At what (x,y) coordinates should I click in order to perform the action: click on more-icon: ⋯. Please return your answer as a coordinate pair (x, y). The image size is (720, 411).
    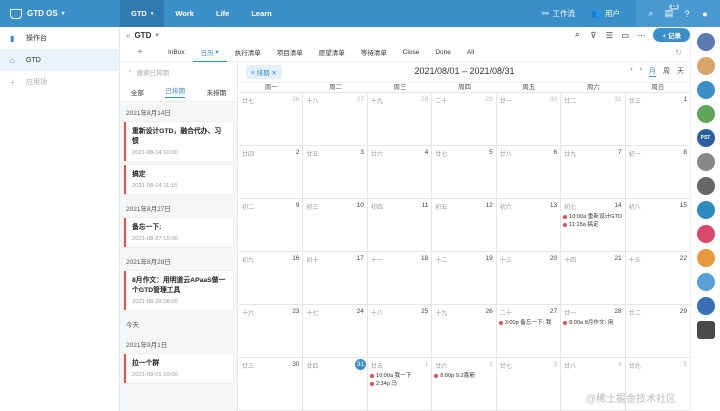
    Looking at the image, I should click on (641, 35).